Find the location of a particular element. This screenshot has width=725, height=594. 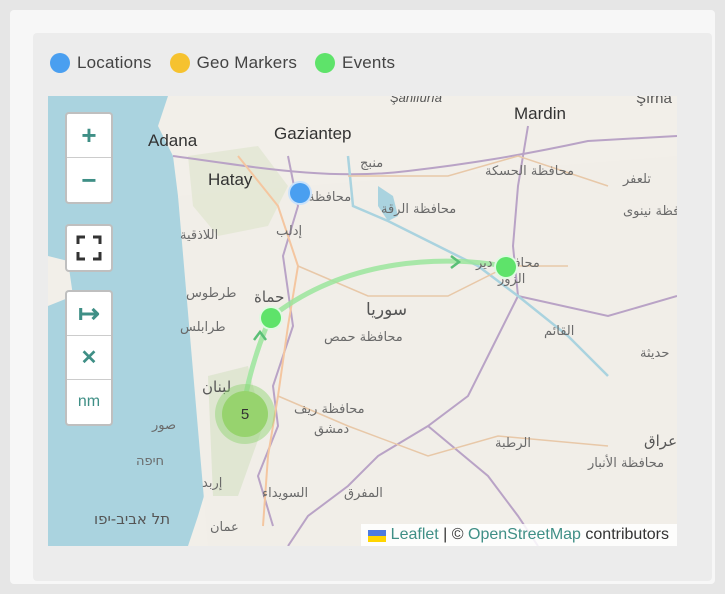

measure-control: ↦ ✕ nm is located at coordinates (89, 358).